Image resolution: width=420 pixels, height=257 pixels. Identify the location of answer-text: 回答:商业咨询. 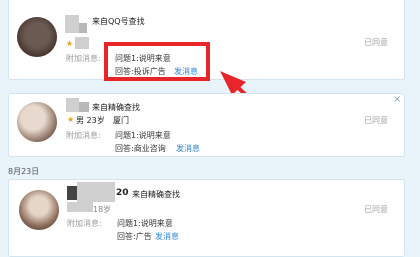
(140, 148).